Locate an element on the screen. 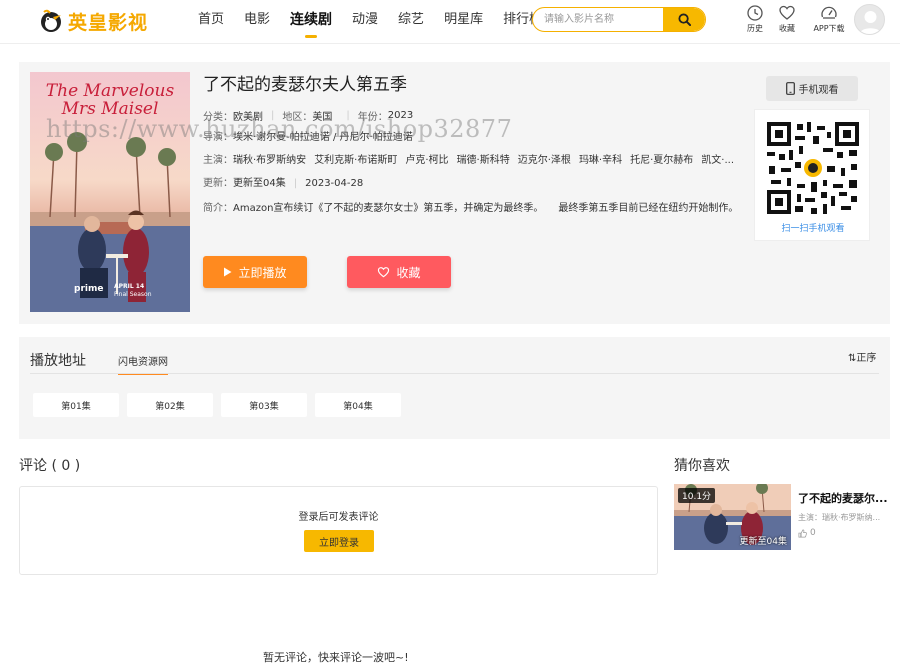 The height and width of the screenshot is (670, 900). favorite-button: 收藏 is located at coordinates (399, 272).